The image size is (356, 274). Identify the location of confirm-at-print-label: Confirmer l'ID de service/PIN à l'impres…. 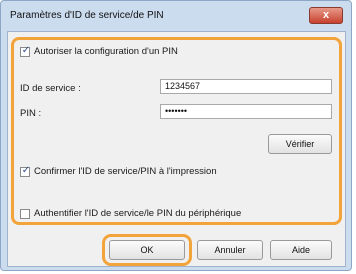
(125, 171).